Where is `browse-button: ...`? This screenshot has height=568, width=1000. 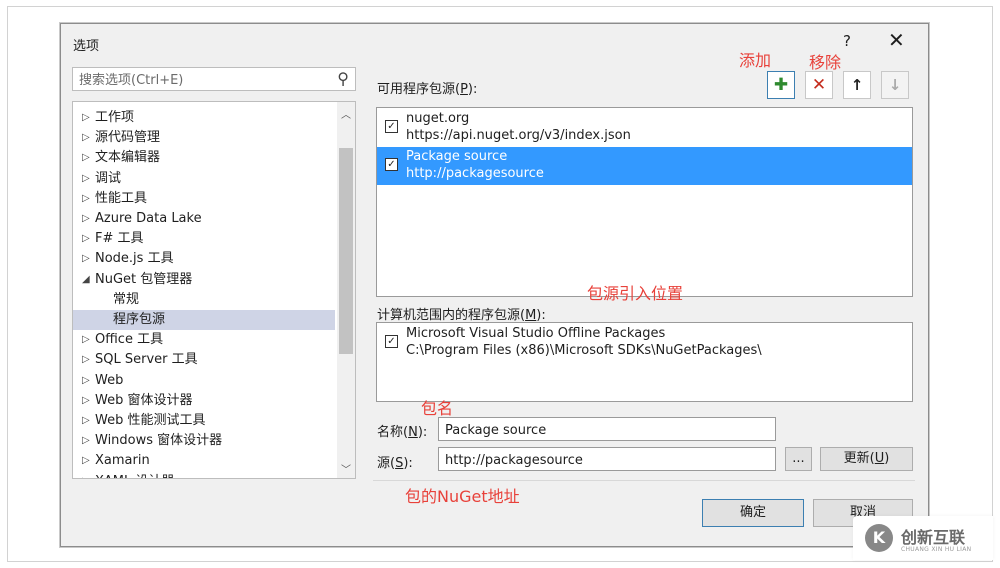 browse-button: ... is located at coordinates (798, 459).